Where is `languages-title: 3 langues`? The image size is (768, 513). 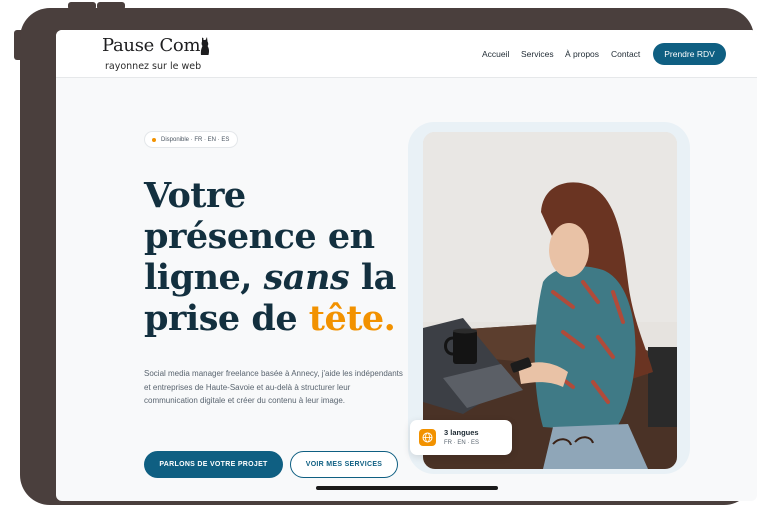
languages-title: 3 langues is located at coordinates (461, 432).